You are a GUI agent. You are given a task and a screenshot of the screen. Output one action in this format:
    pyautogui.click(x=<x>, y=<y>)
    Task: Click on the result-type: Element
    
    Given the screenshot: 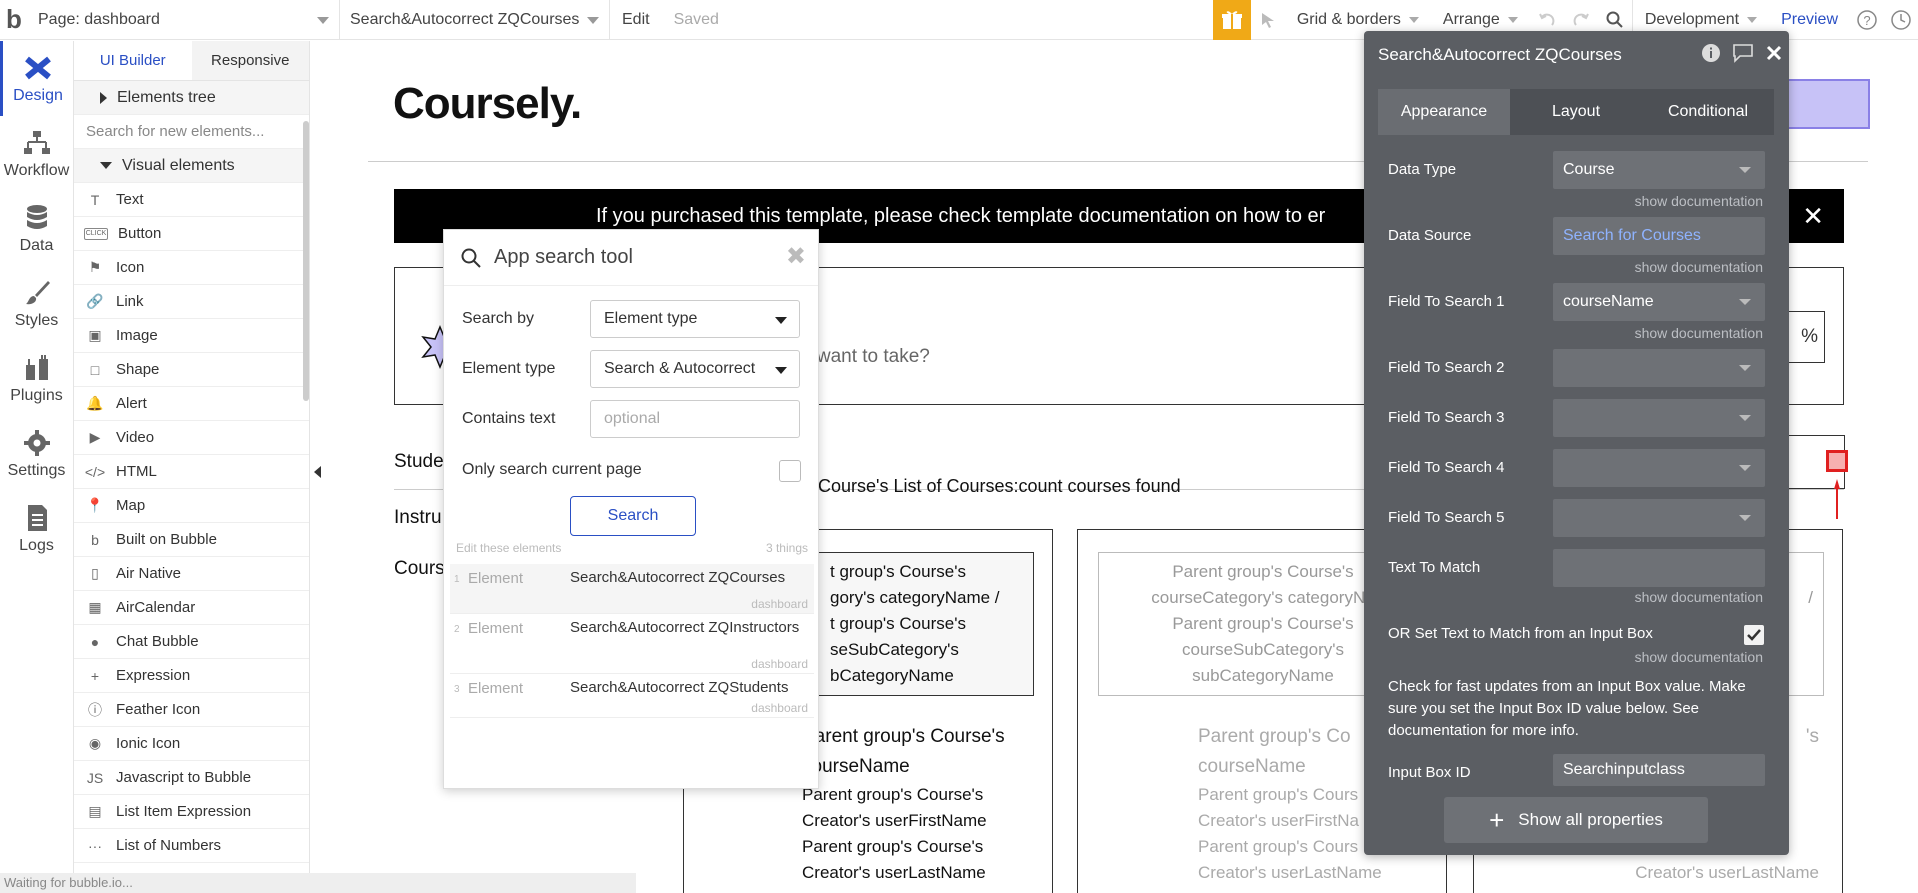 What is the action you would take?
    pyautogui.click(x=496, y=688)
    